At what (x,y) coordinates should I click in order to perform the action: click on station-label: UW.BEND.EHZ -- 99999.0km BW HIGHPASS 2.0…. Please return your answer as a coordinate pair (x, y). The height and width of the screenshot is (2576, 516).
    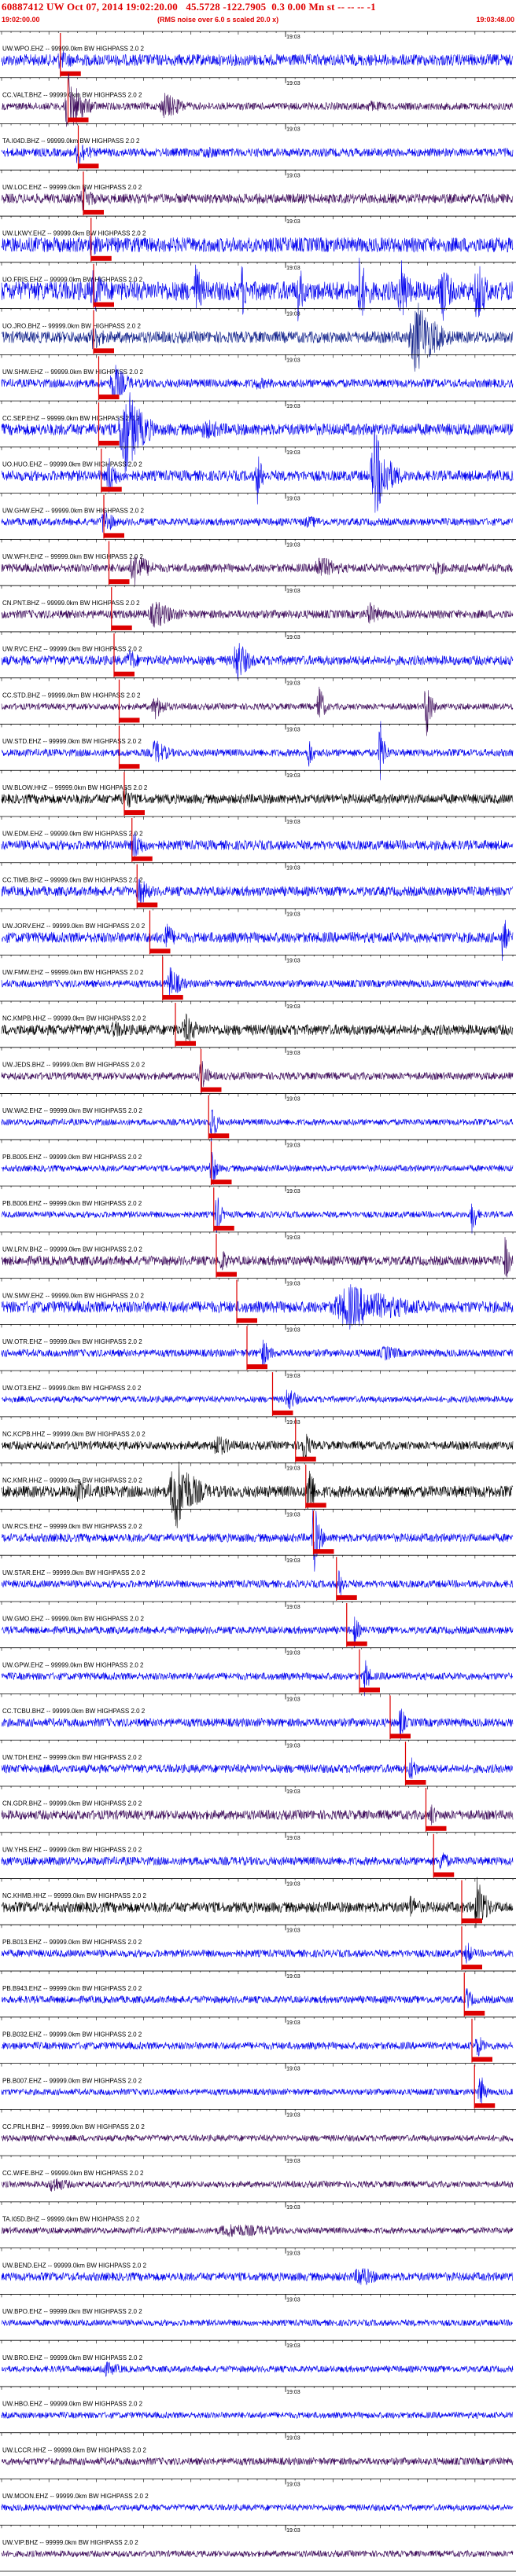
    Looking at the image, I should click on (75, 2265).